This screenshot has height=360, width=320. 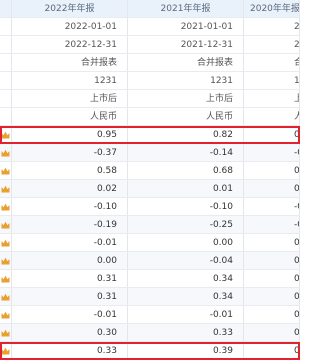 I want to click on table-row: 0.58 0.68 0, so click(x=150, y=171).